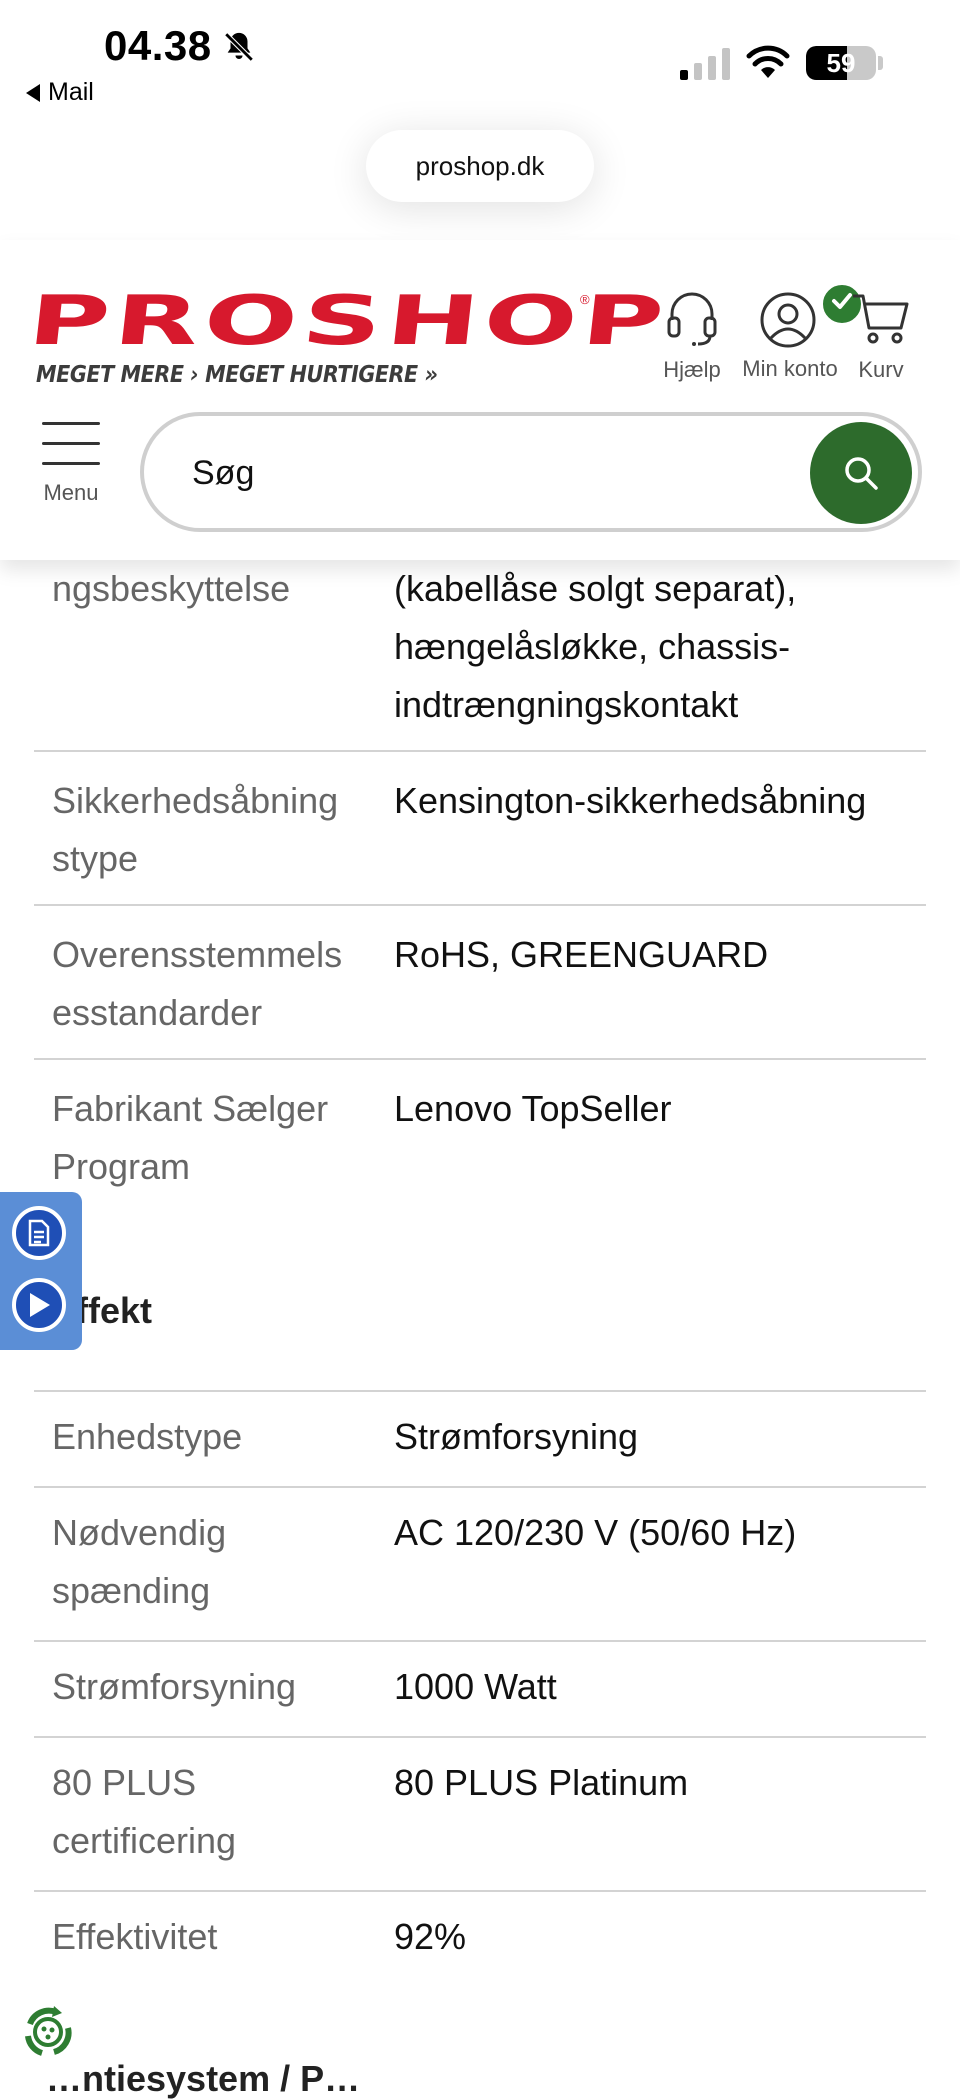 Image resolution: width=960 pixels, height=2100 pixels. I want to click on cart-button: Kurv, so click(881, 335).